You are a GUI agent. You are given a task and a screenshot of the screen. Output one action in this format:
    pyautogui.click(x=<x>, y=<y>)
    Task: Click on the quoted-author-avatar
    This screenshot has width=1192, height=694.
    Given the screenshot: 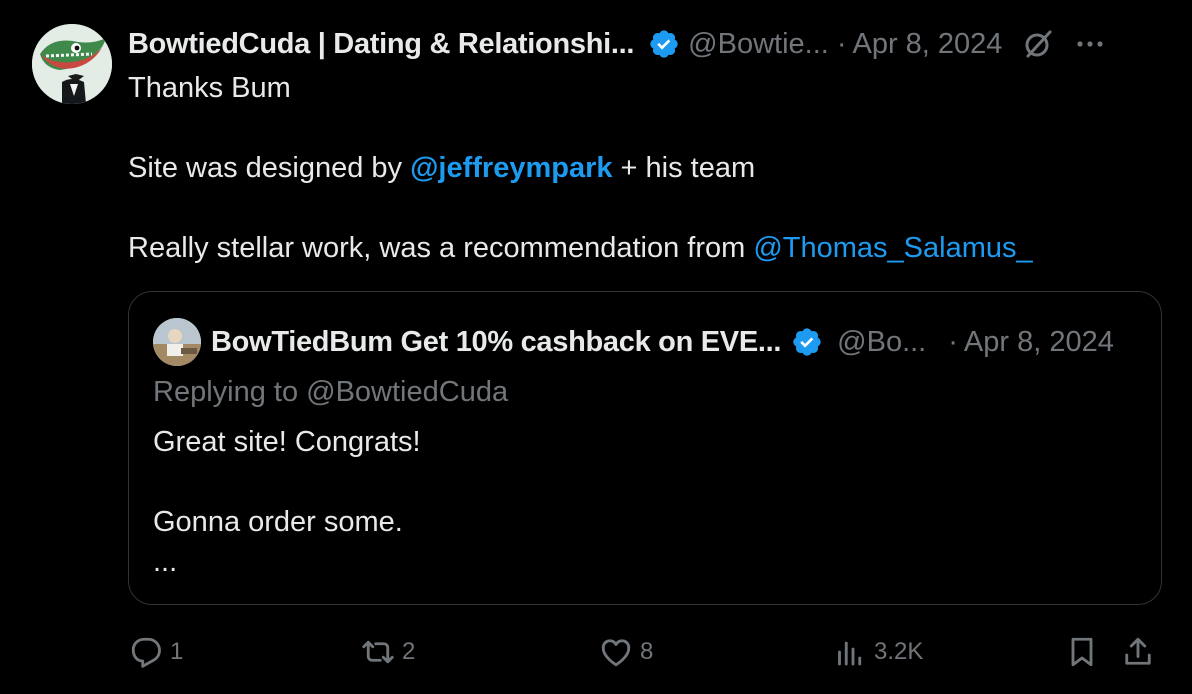 What is the action you would take?
    pyautogui.click(x=177, y=342)
    